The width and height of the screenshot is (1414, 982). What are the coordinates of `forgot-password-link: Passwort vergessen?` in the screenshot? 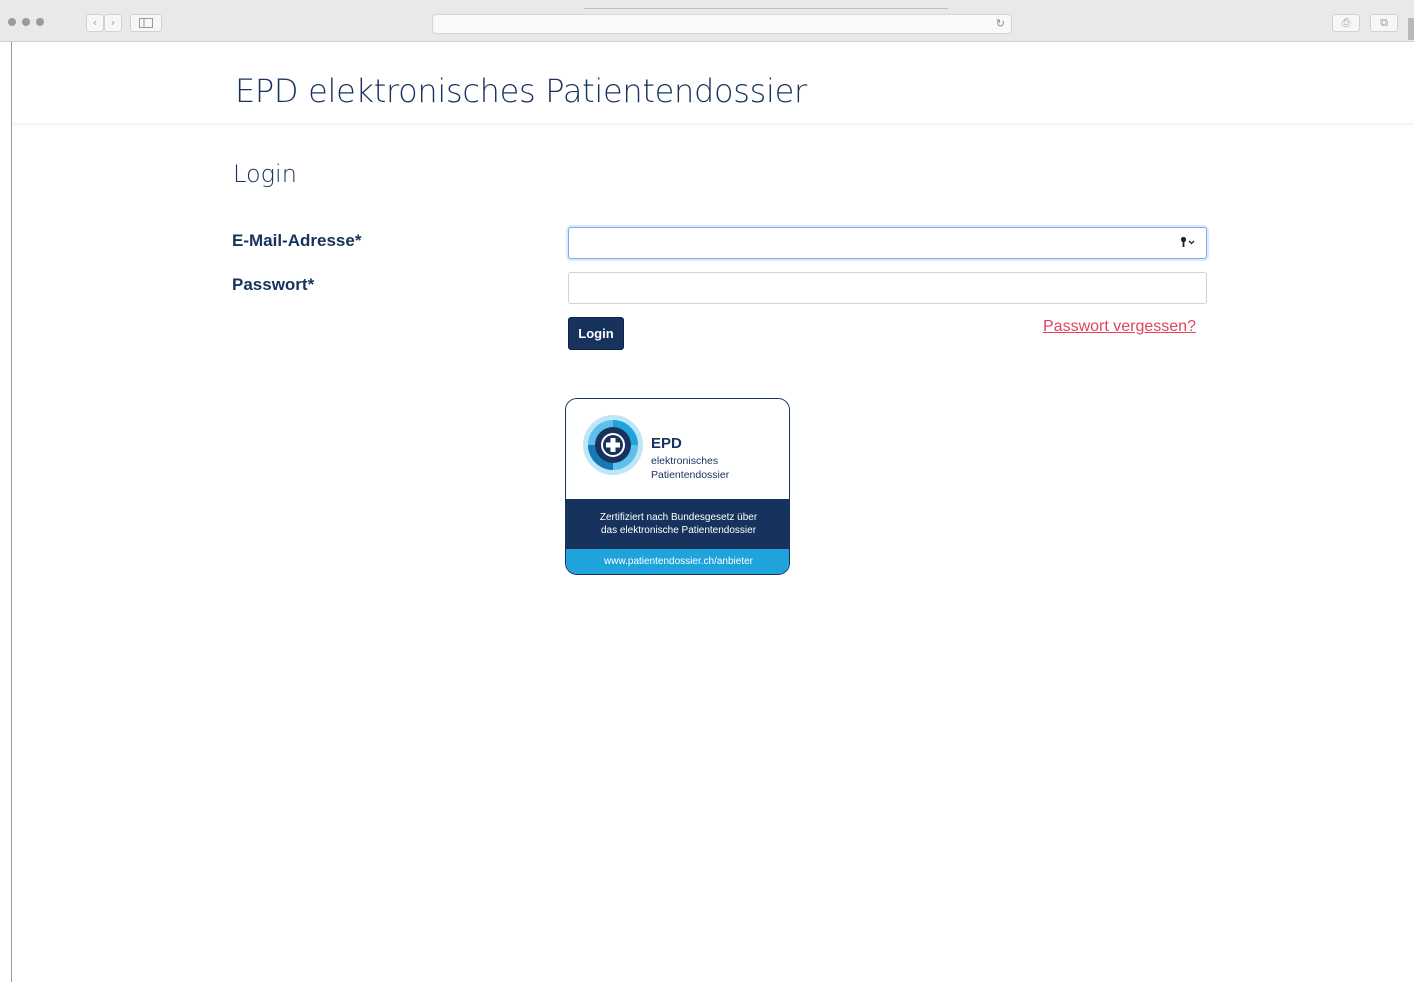 It's located at (1119, 327).